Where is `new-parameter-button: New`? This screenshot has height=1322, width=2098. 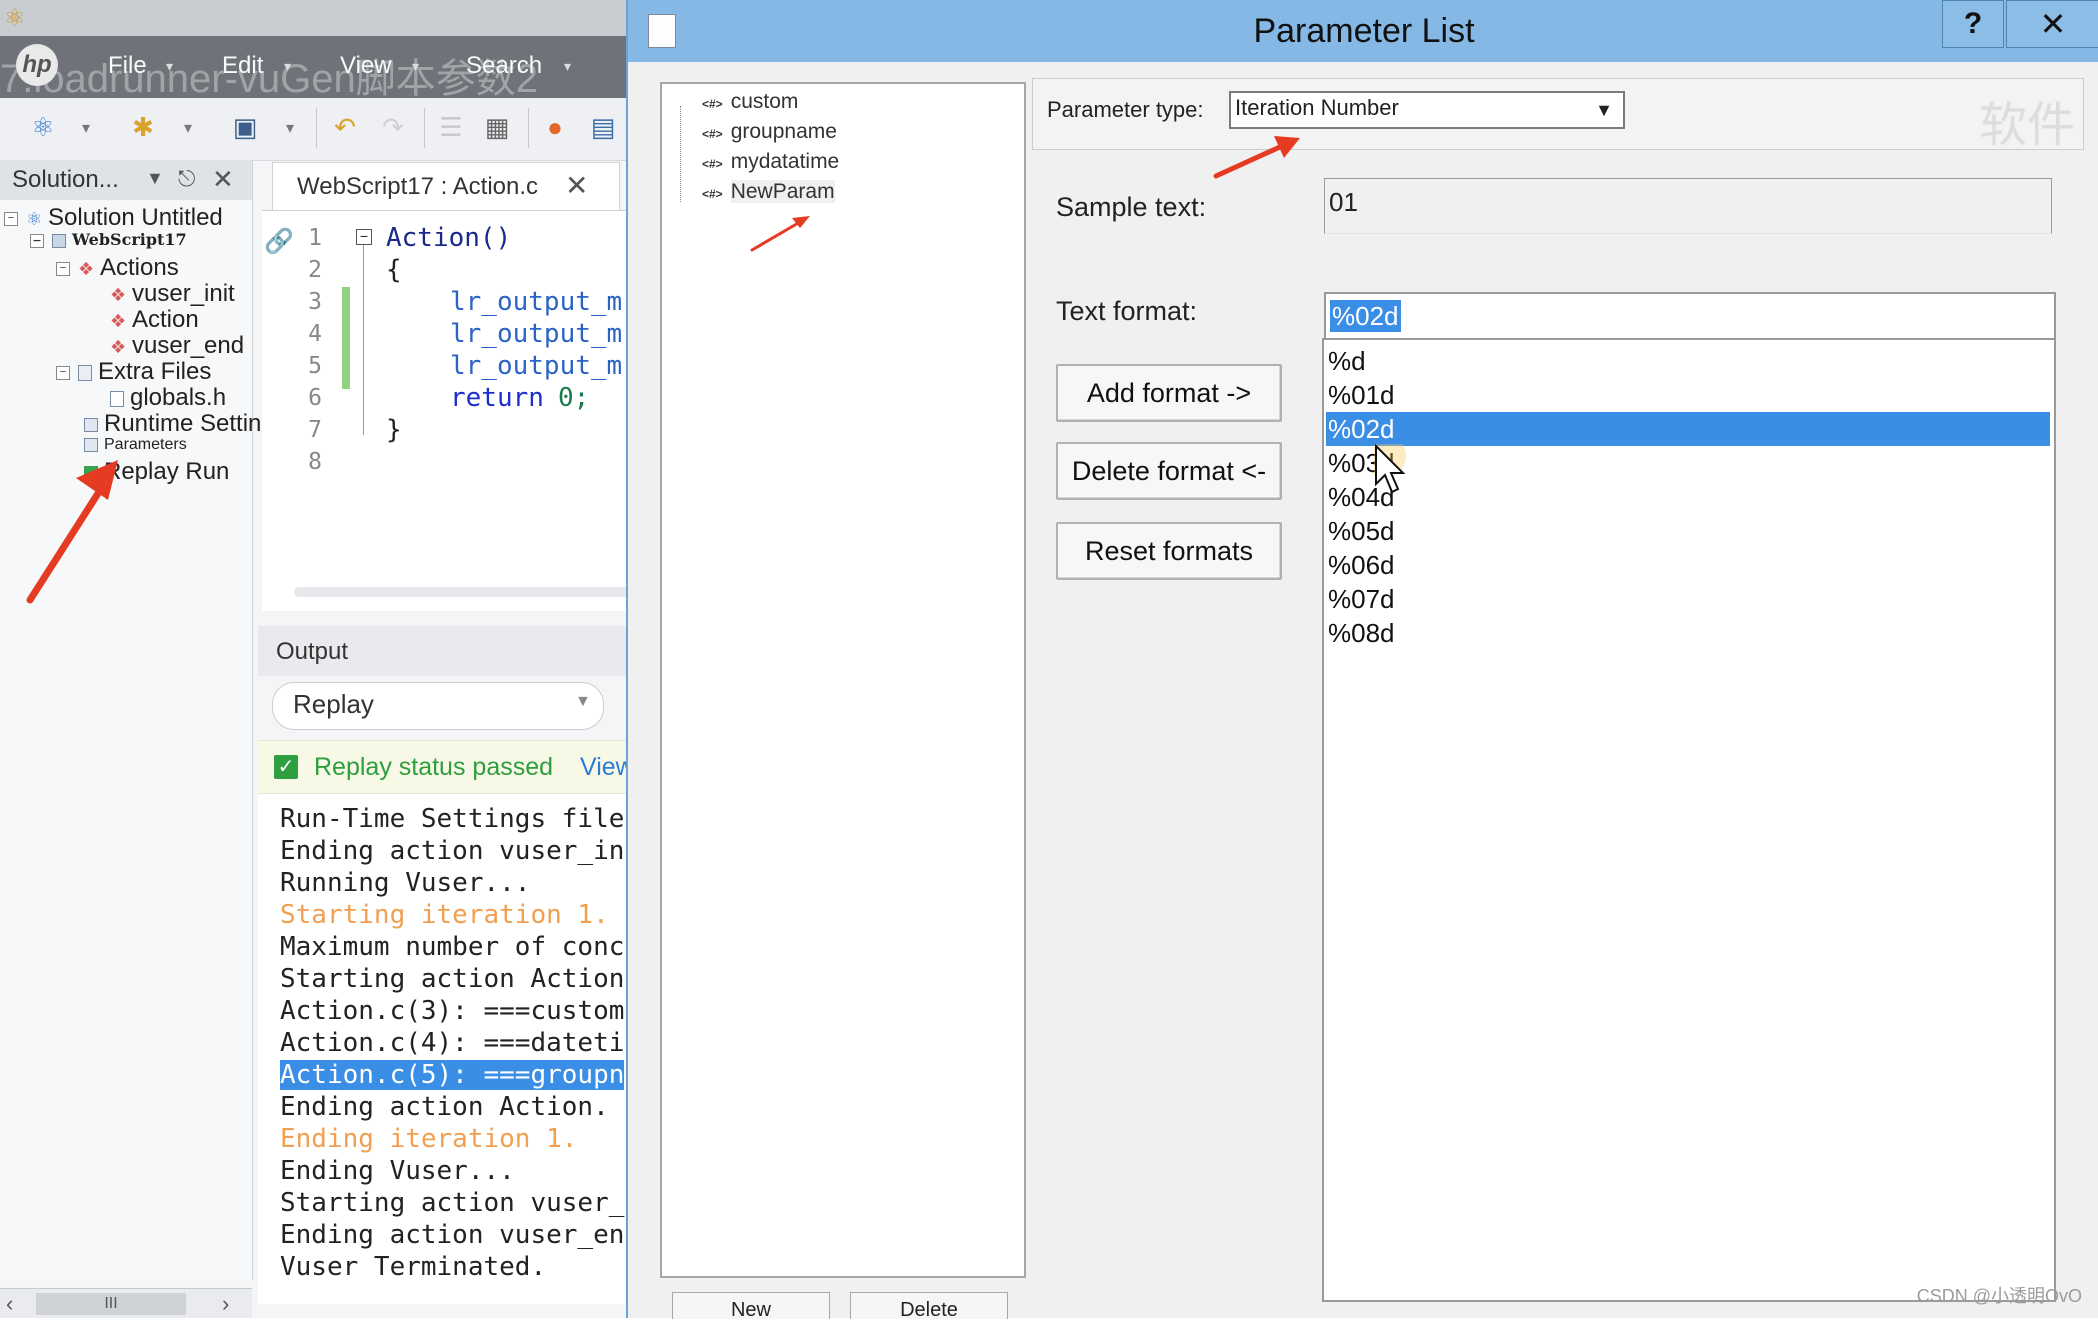
new-parameter-button: New is located at coordinates (751, 1306).